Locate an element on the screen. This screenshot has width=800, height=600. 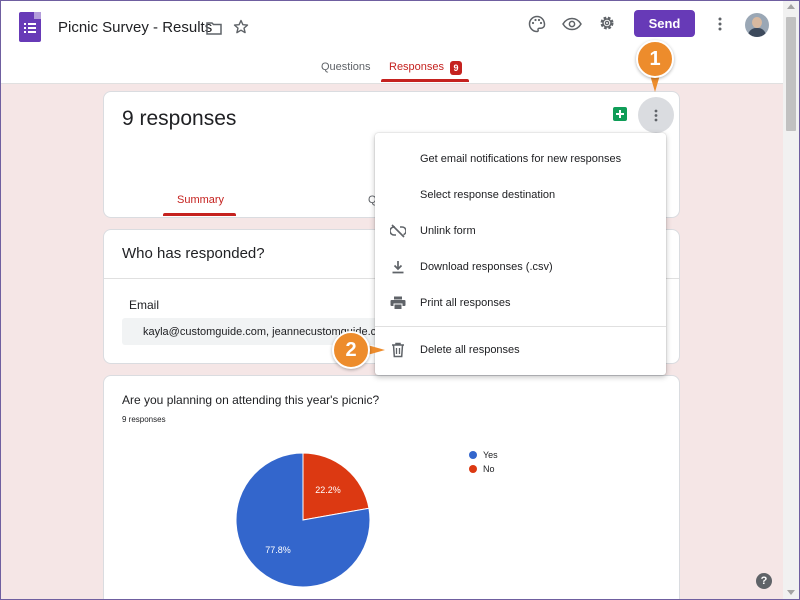
summary-tab-indicator is located at coordinates (199, 214).